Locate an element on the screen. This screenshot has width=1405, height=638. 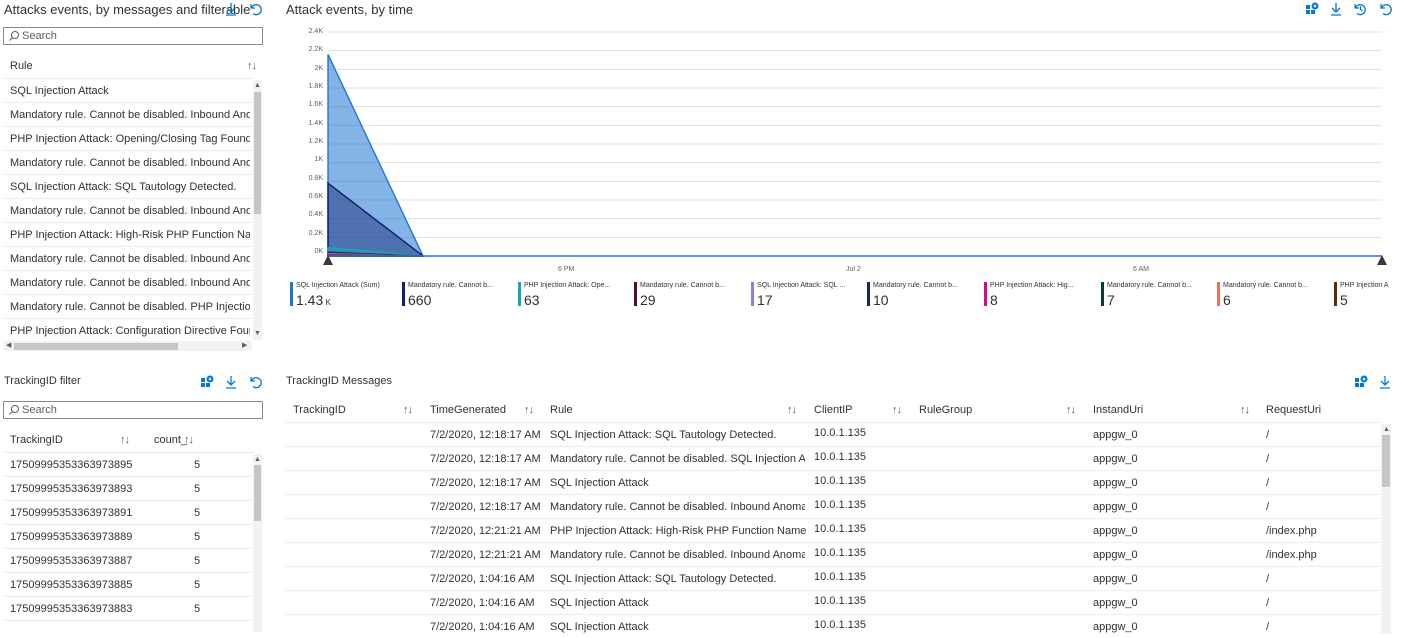
scroll-left-icon: ◀ is located at coordinates (8, 345).